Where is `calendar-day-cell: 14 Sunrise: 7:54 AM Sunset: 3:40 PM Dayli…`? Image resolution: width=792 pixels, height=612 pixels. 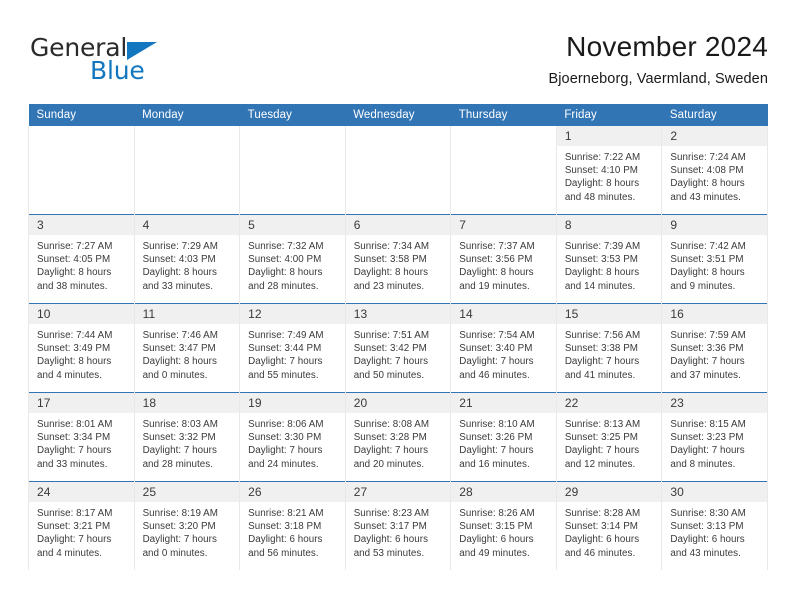 calendar-day-cell: 14 Sunrise: 7:54 AM Sunset: 3:40 PM Dayli… is located at coordinates (503, 348).